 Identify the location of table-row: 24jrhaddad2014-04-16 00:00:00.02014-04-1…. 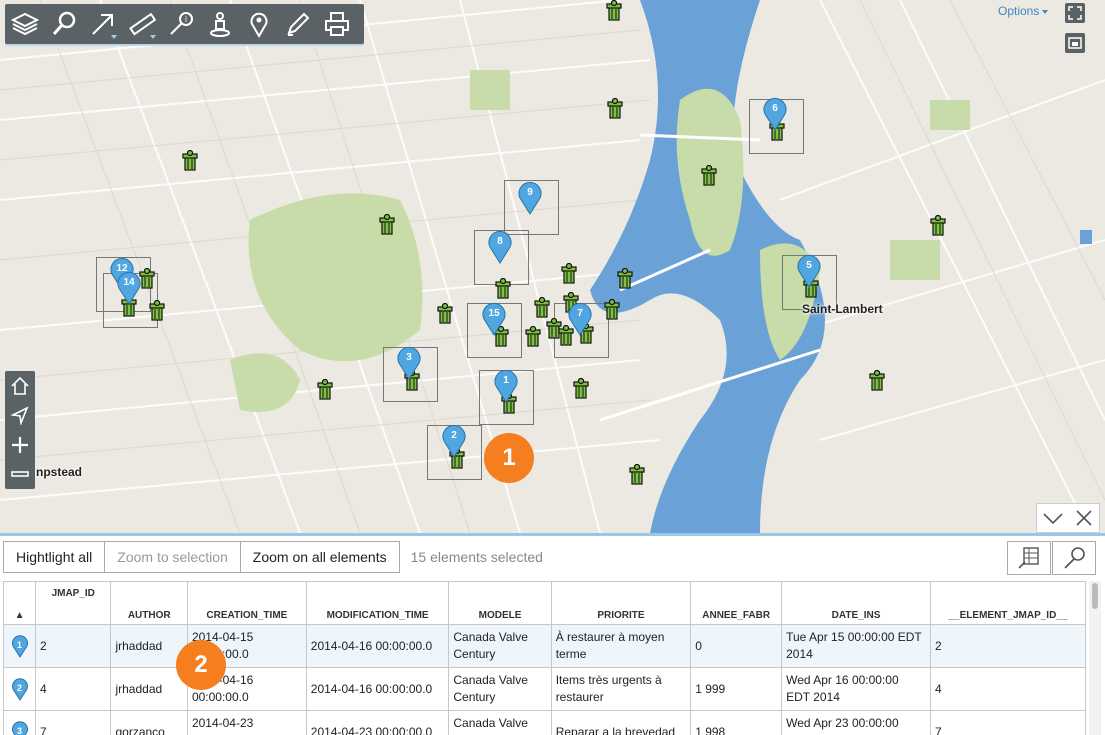
(545, 689).